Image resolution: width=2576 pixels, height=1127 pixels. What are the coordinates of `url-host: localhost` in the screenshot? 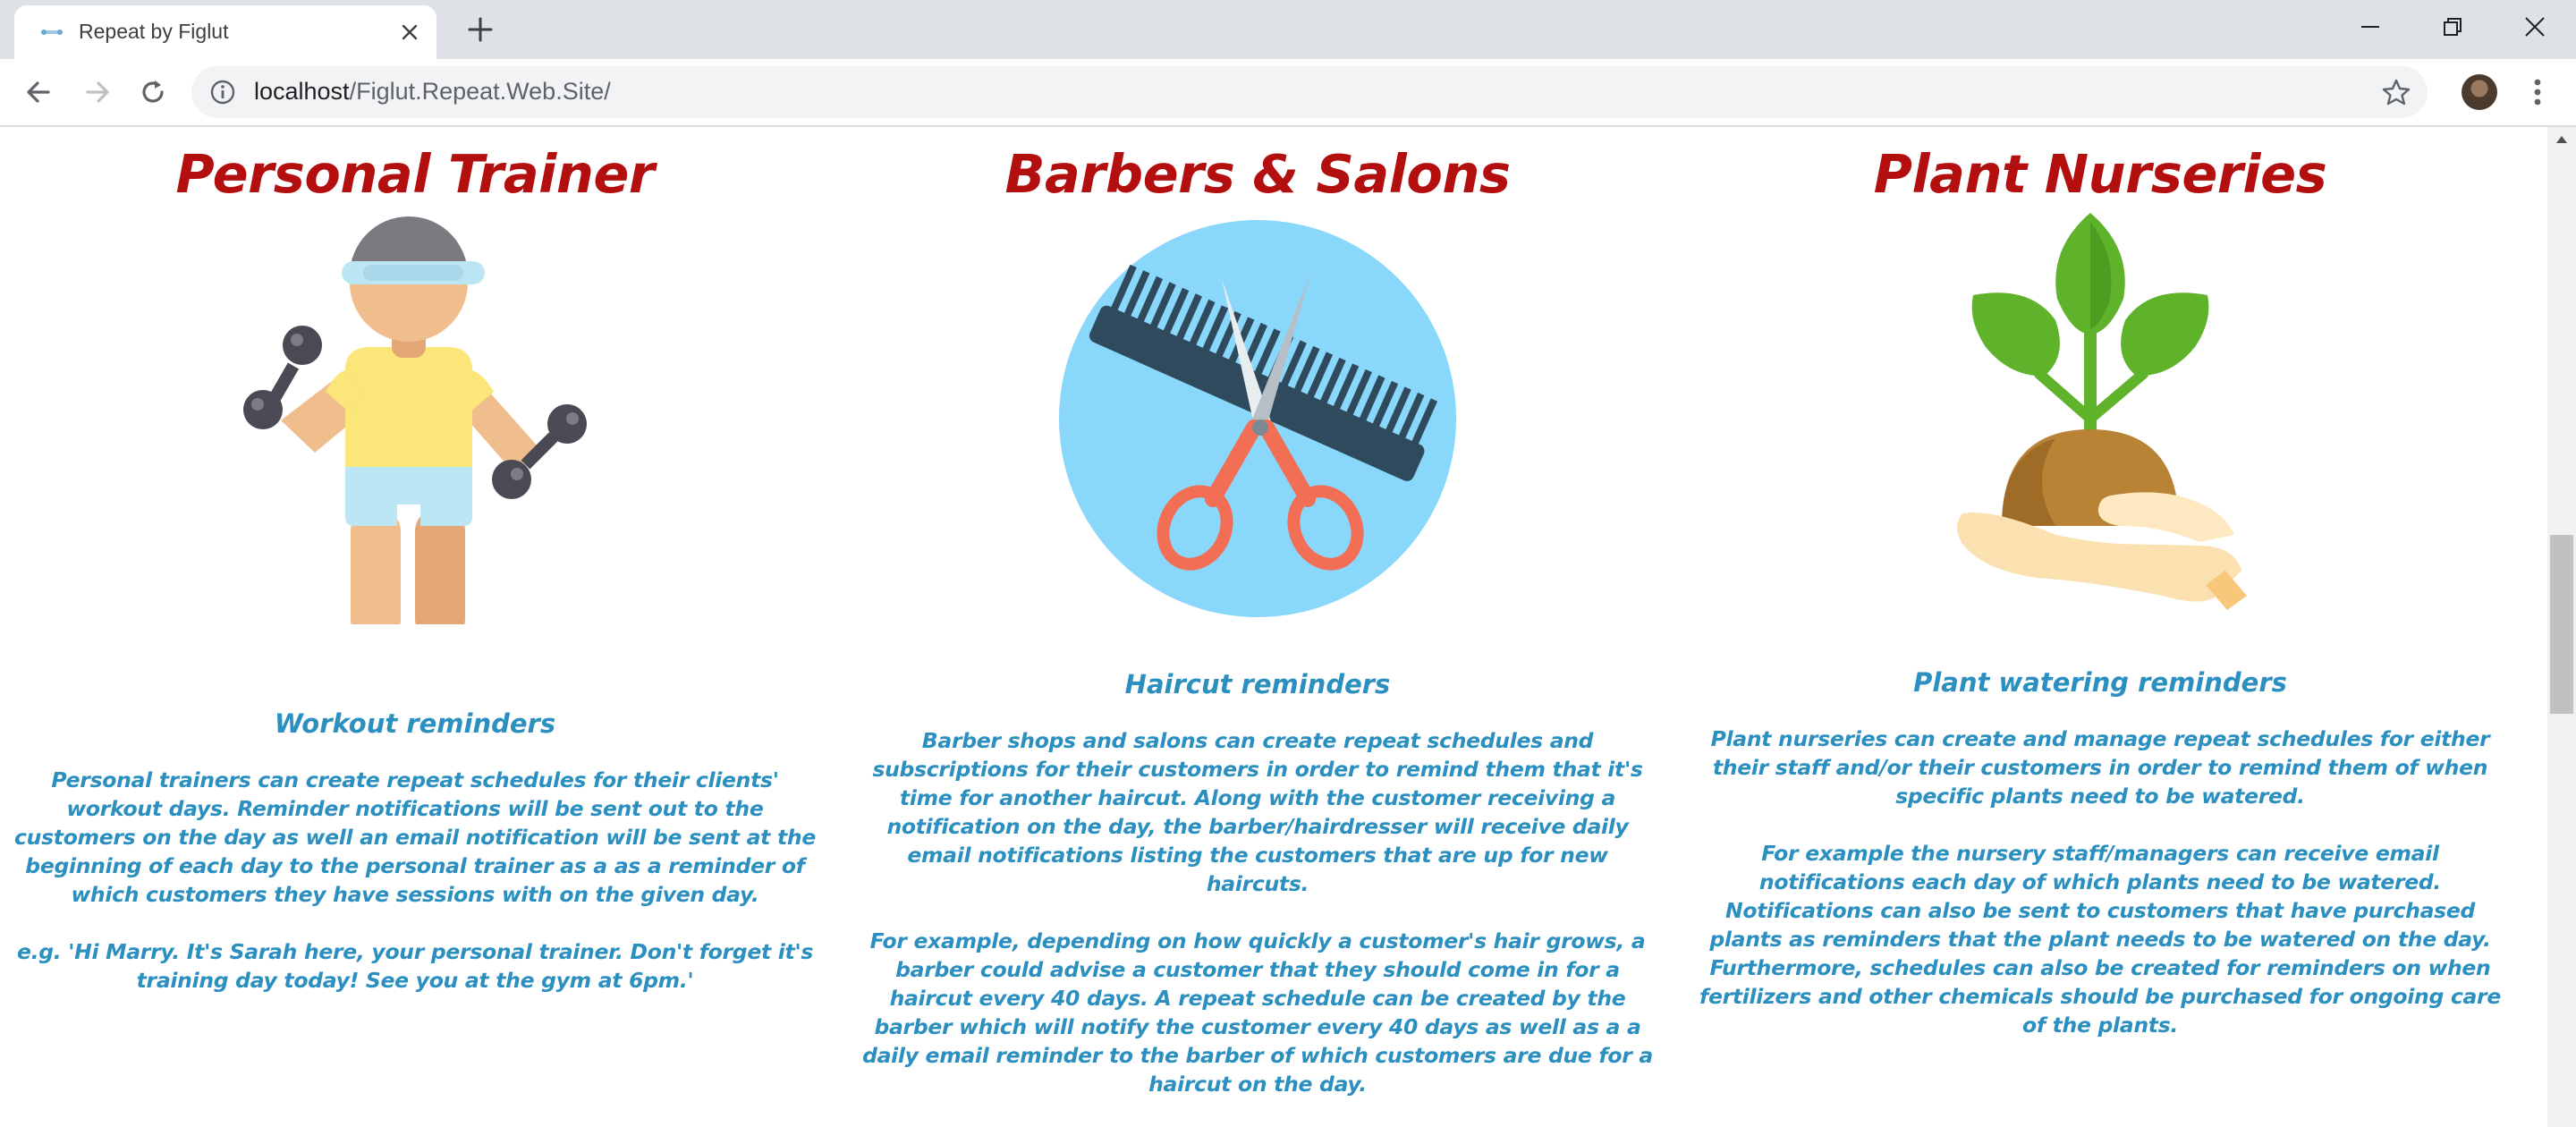 It's located at (302, 91).